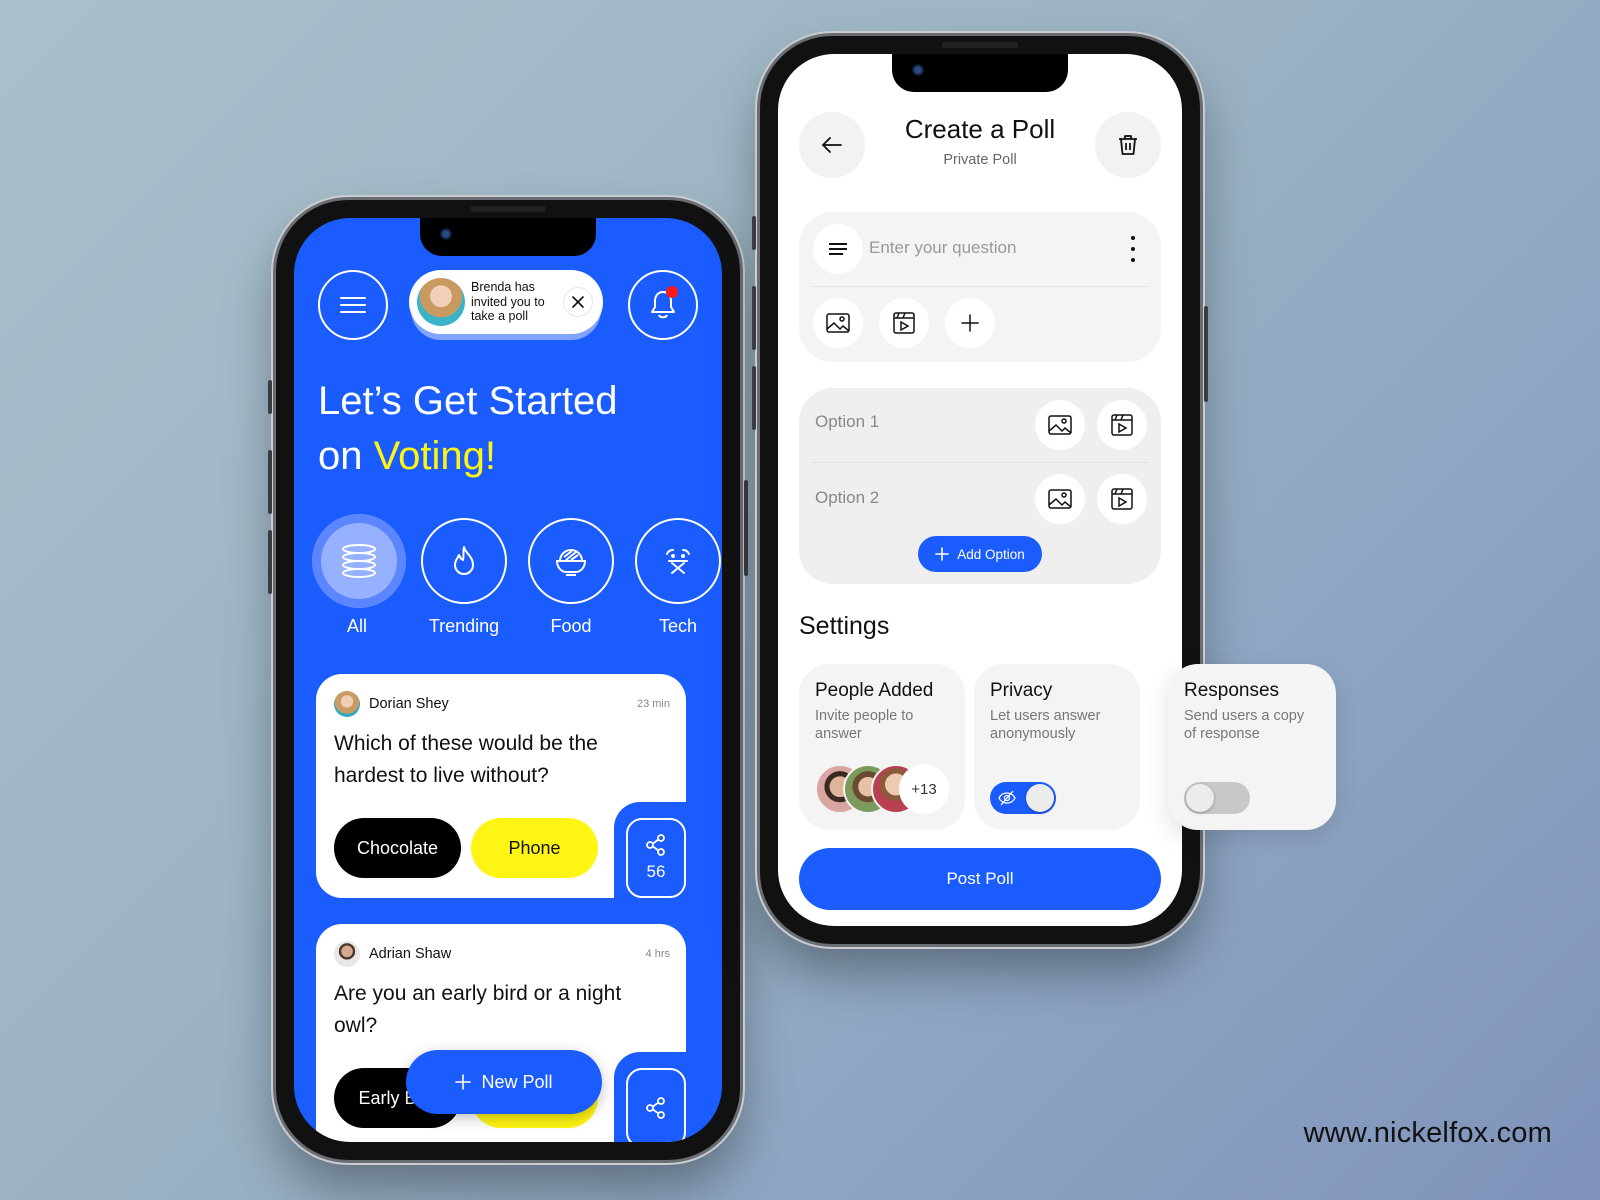 The width and height of the screenshot is (1600, 1200). Describe the element at coordinates (1427, 1133) in the screenshot. I see `website-watermark: www.nickelfox.com` at that location.